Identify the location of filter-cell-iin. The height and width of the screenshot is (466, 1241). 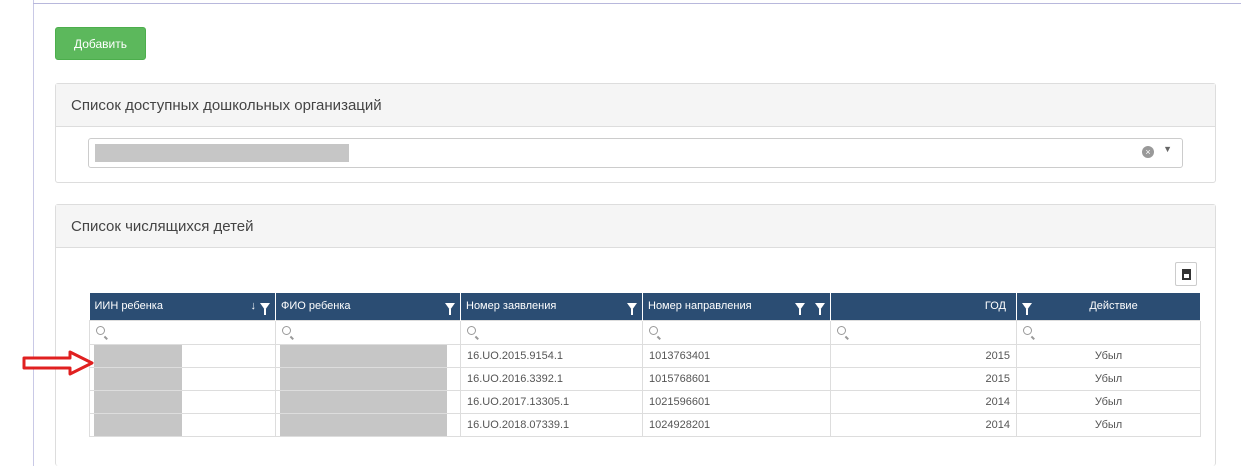
(182, 332).